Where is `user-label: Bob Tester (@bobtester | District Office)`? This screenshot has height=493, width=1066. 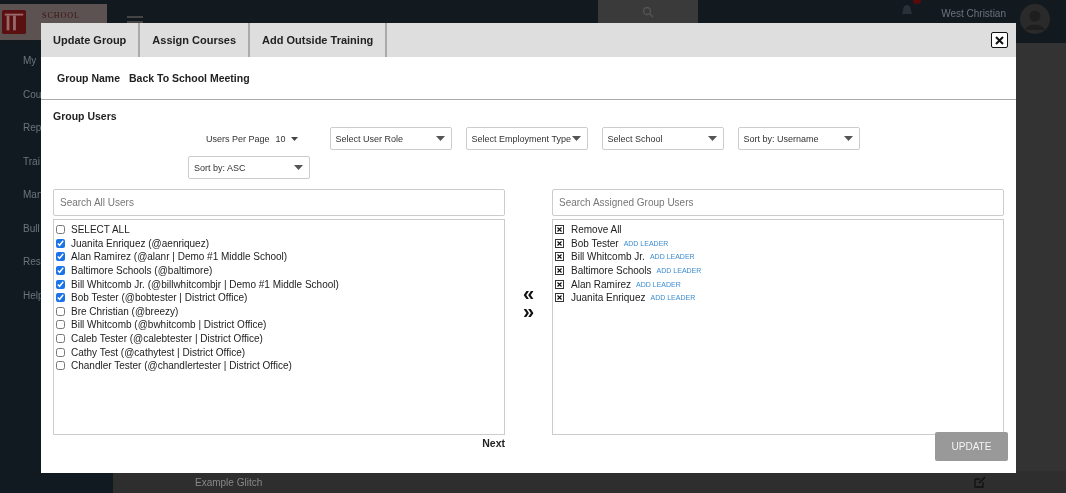
user-label: Bob Tester (@bobtester | District Office) is located at coordinates (159, 298).